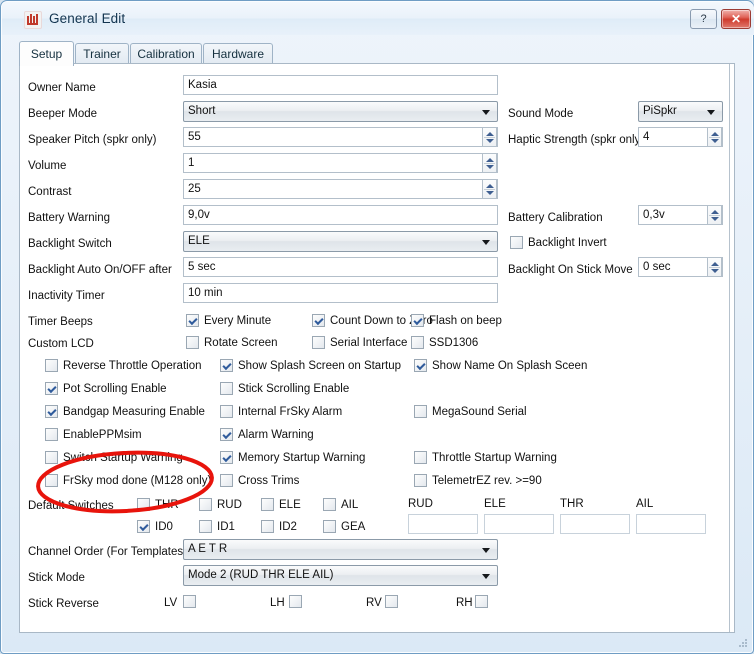  I want to click on owner-name-input: Kasia, so click(340, 85).